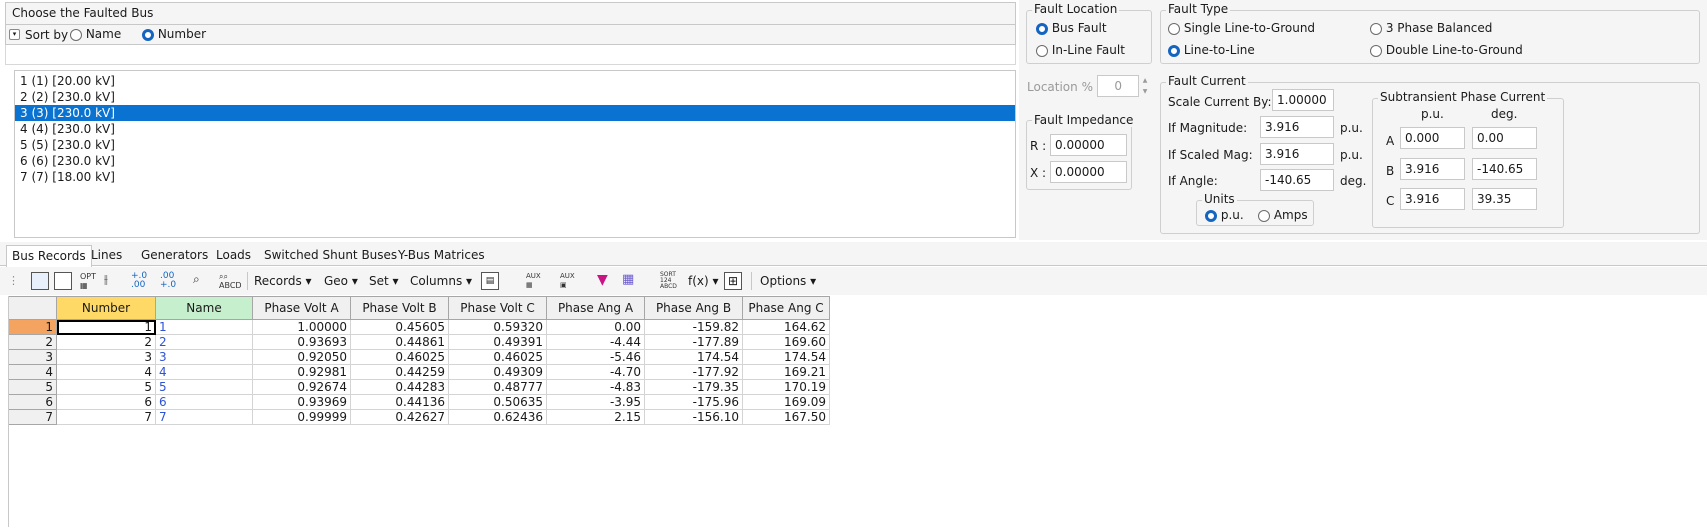 The height and width of the screenshot is (527, 1707). Describe the element at coordinates (1071, 28) in the screenshot. I see `bus-fault-option: Bus Fault` at that location.